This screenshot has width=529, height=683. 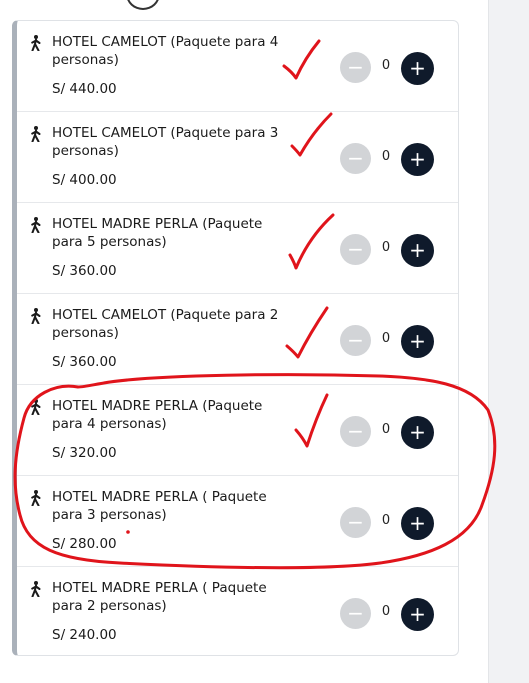 I want to click on package-price: S/ 280.00, so click(x=84, y=544).